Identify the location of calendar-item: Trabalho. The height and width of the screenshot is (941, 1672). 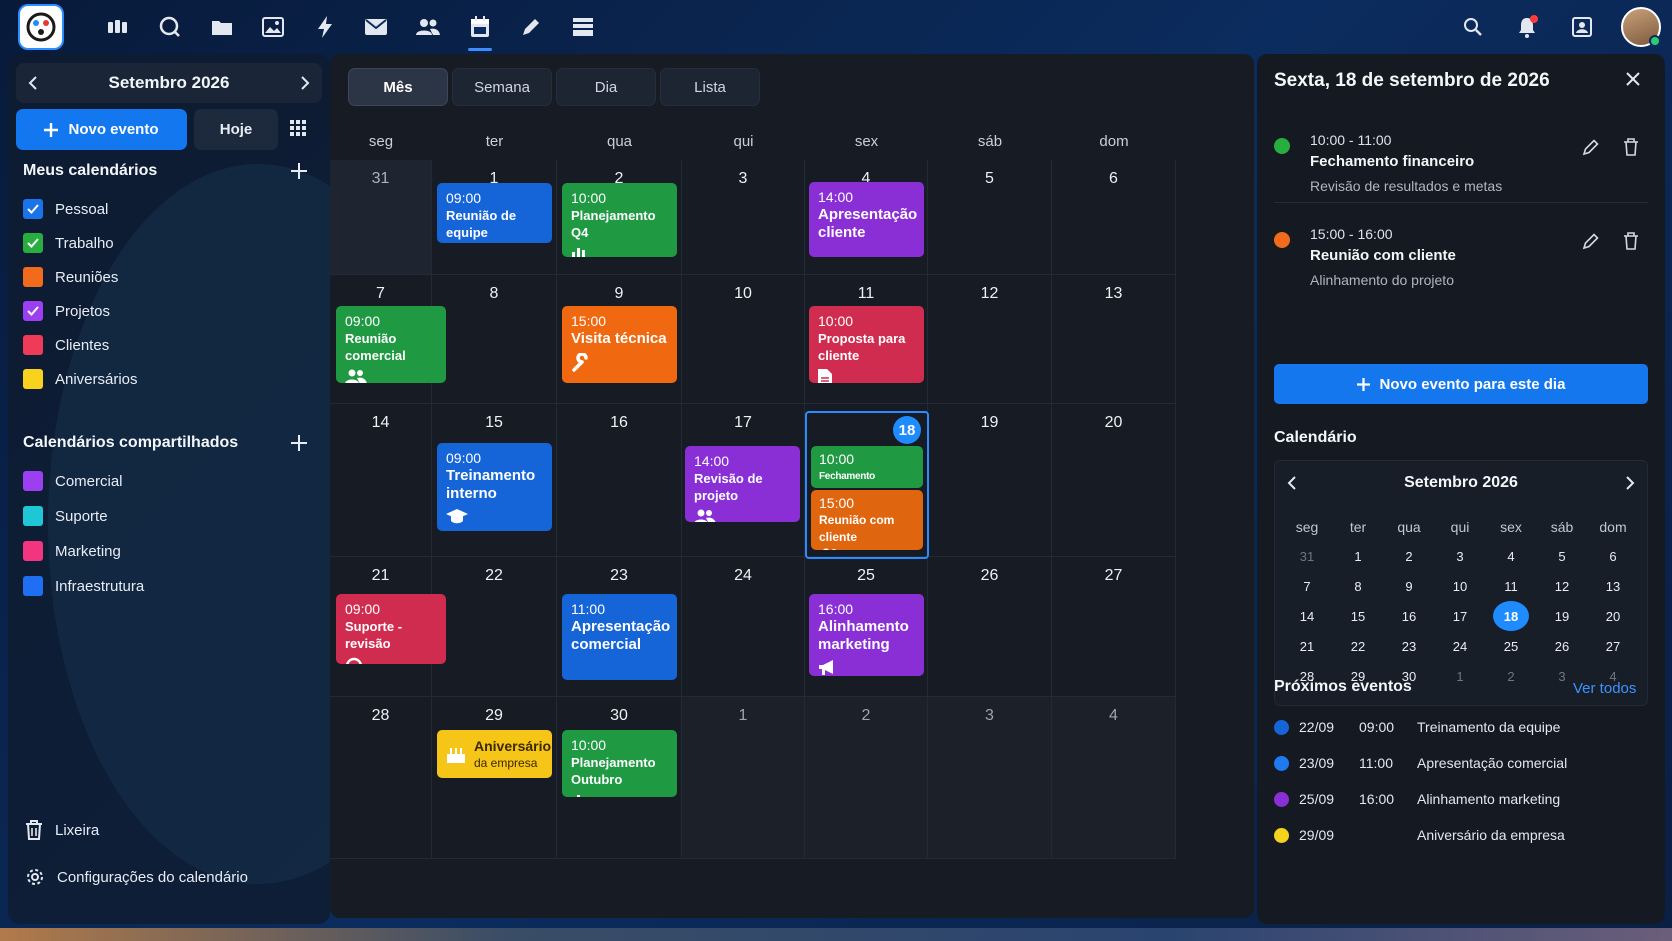
(68, 243).